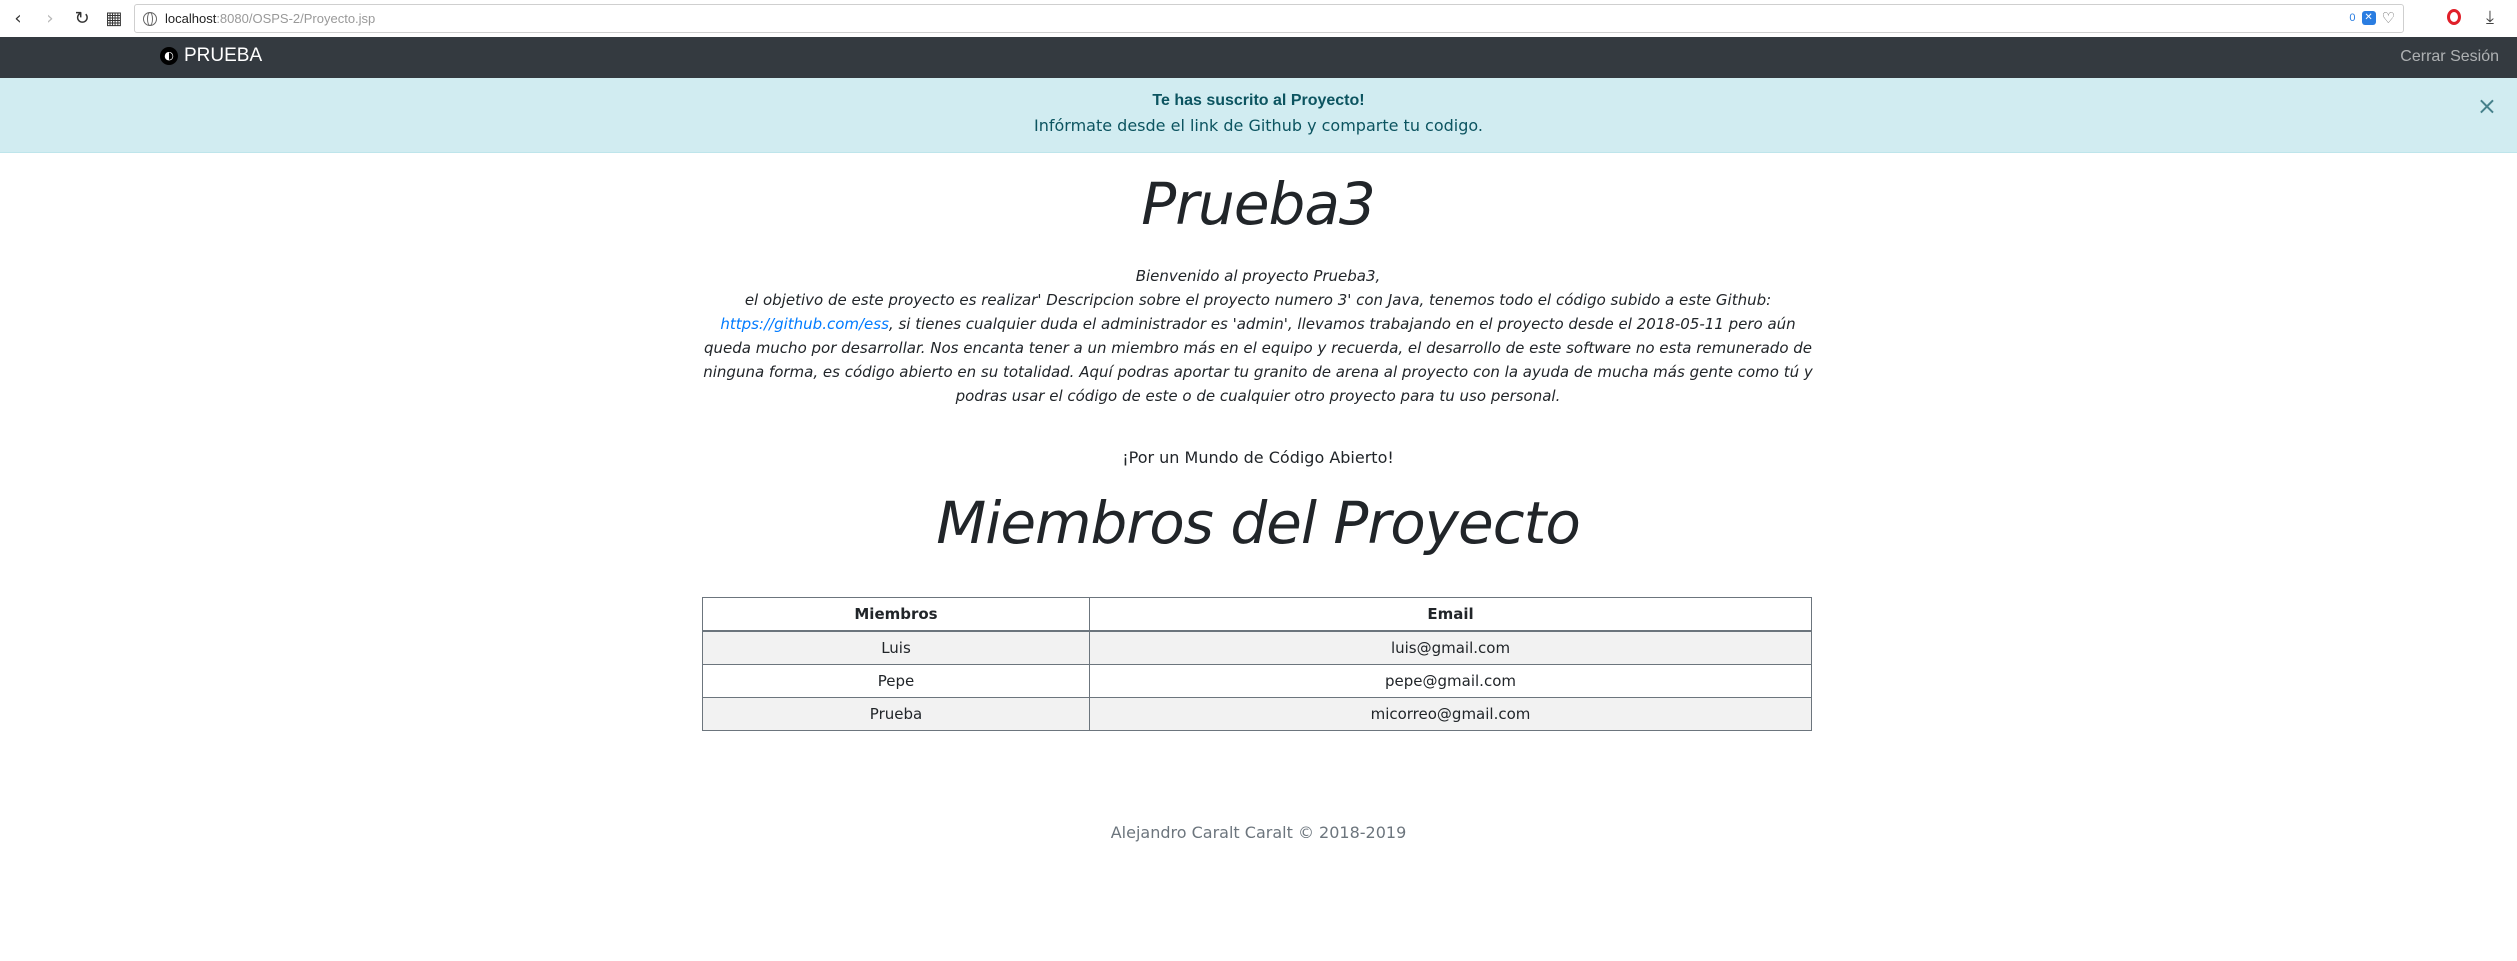 This screenshot has width=2517, height=961. I want to click on blocker-icon: ✕, so click(2368, 18).